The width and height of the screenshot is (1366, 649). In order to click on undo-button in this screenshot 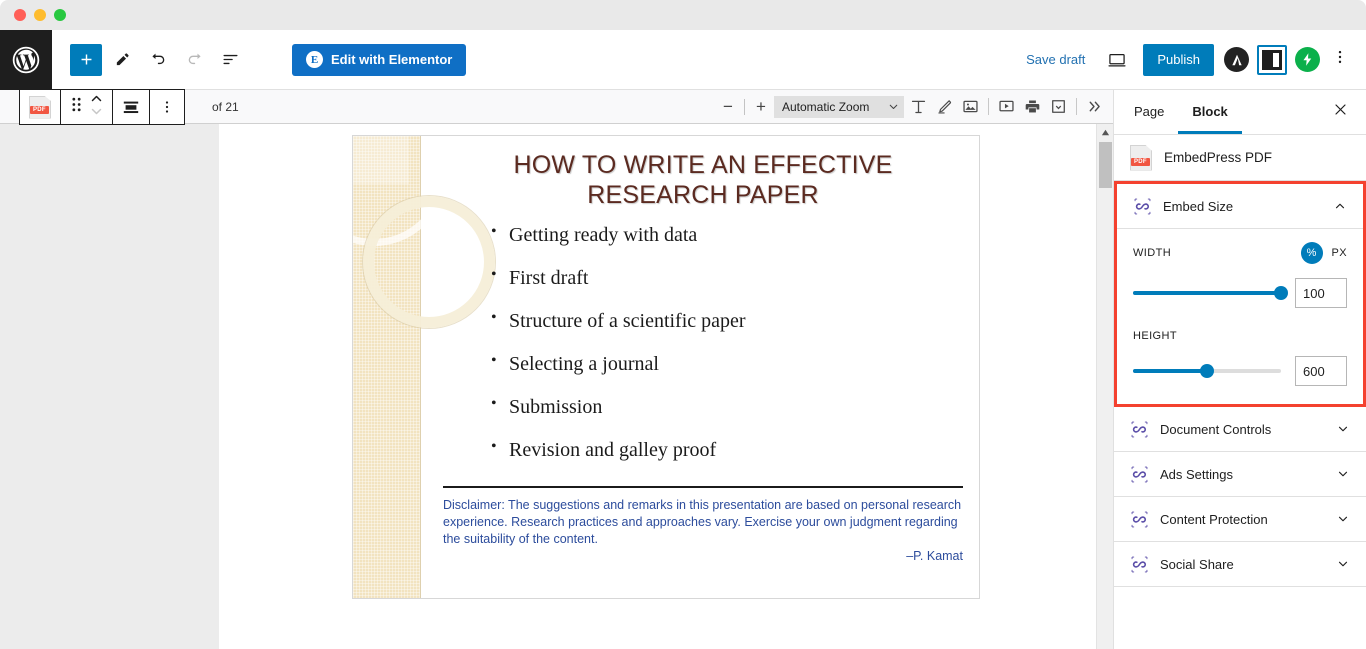, I will do `click(158, 60)`.